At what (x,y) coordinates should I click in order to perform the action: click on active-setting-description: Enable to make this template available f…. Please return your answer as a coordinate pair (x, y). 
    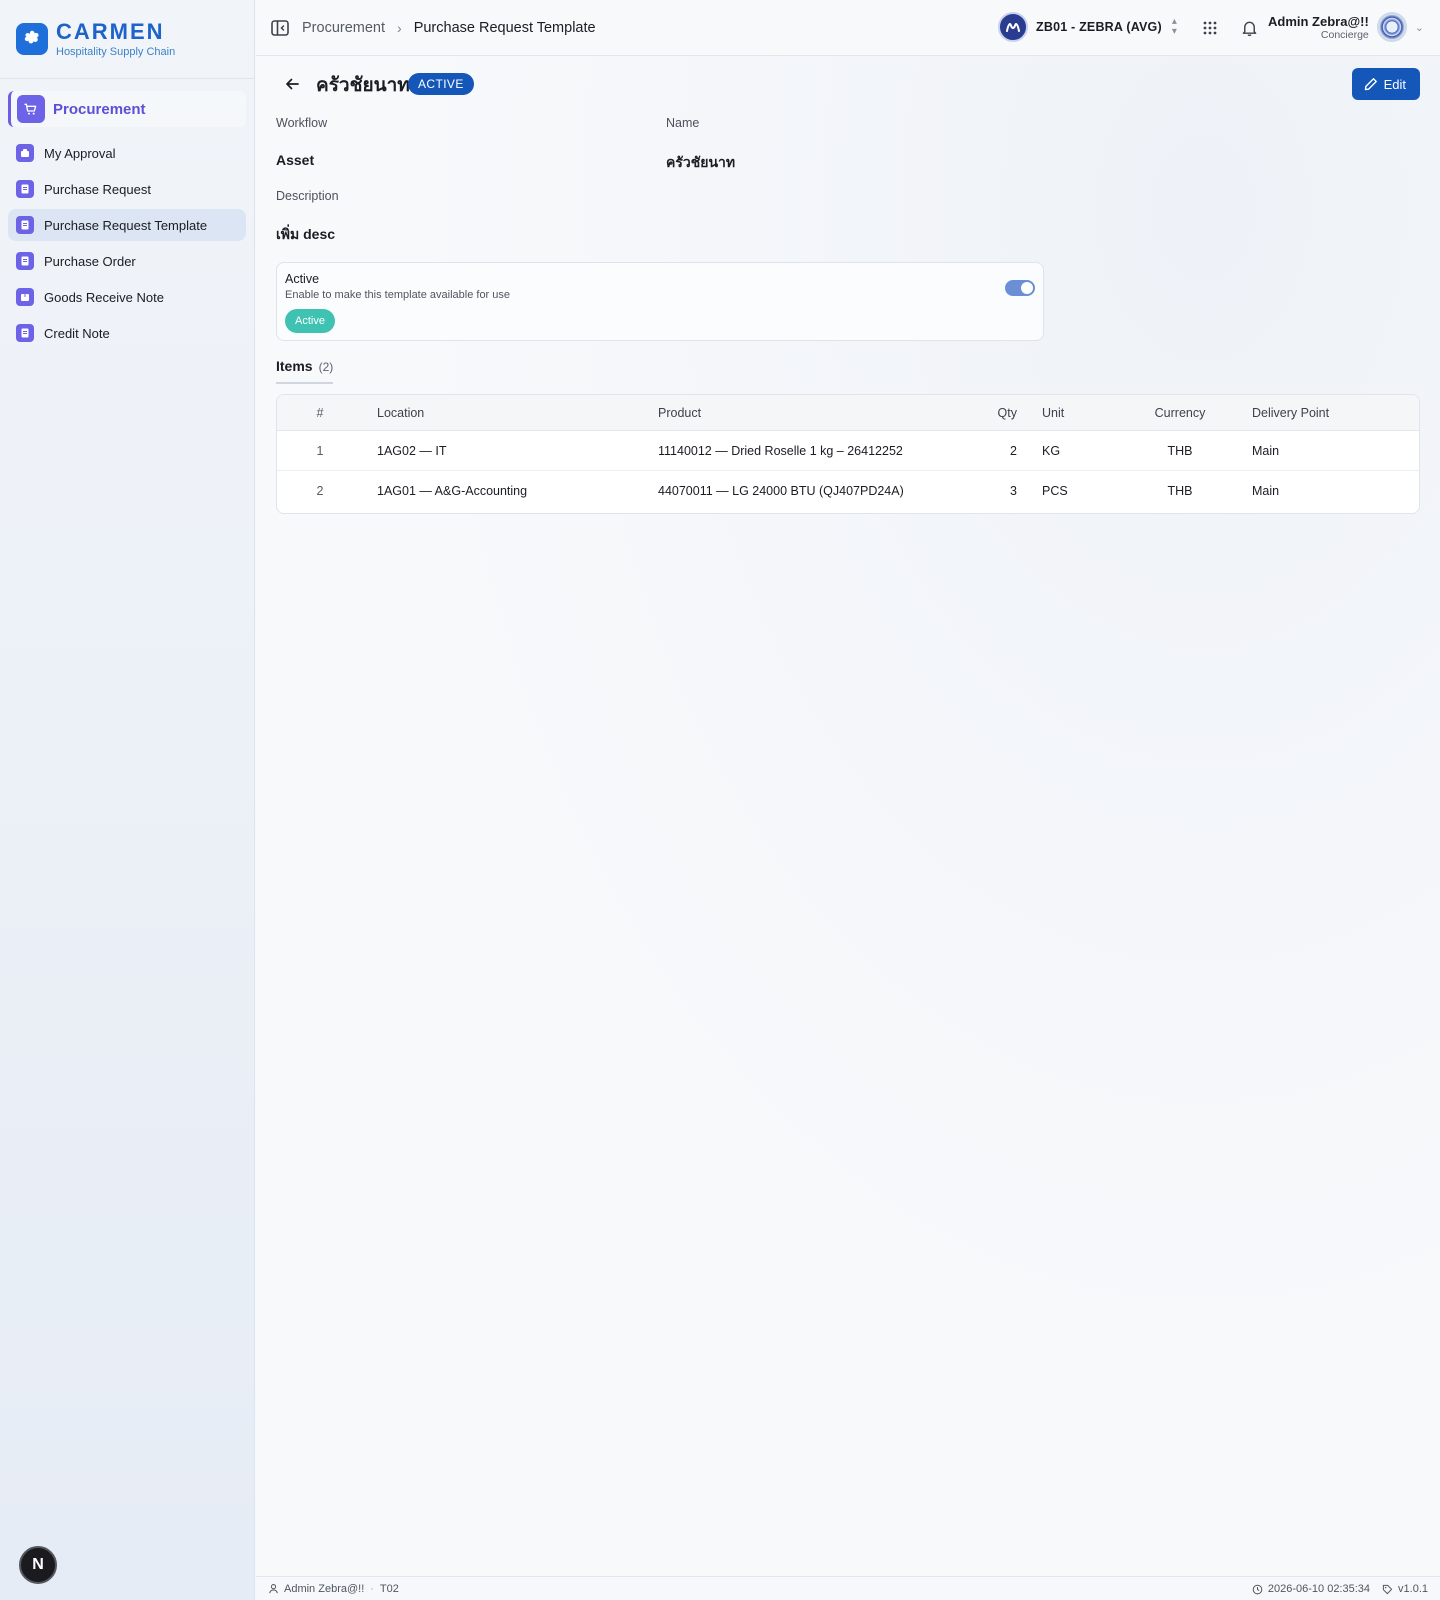
    Looking at the image, I should click on (398, 295).